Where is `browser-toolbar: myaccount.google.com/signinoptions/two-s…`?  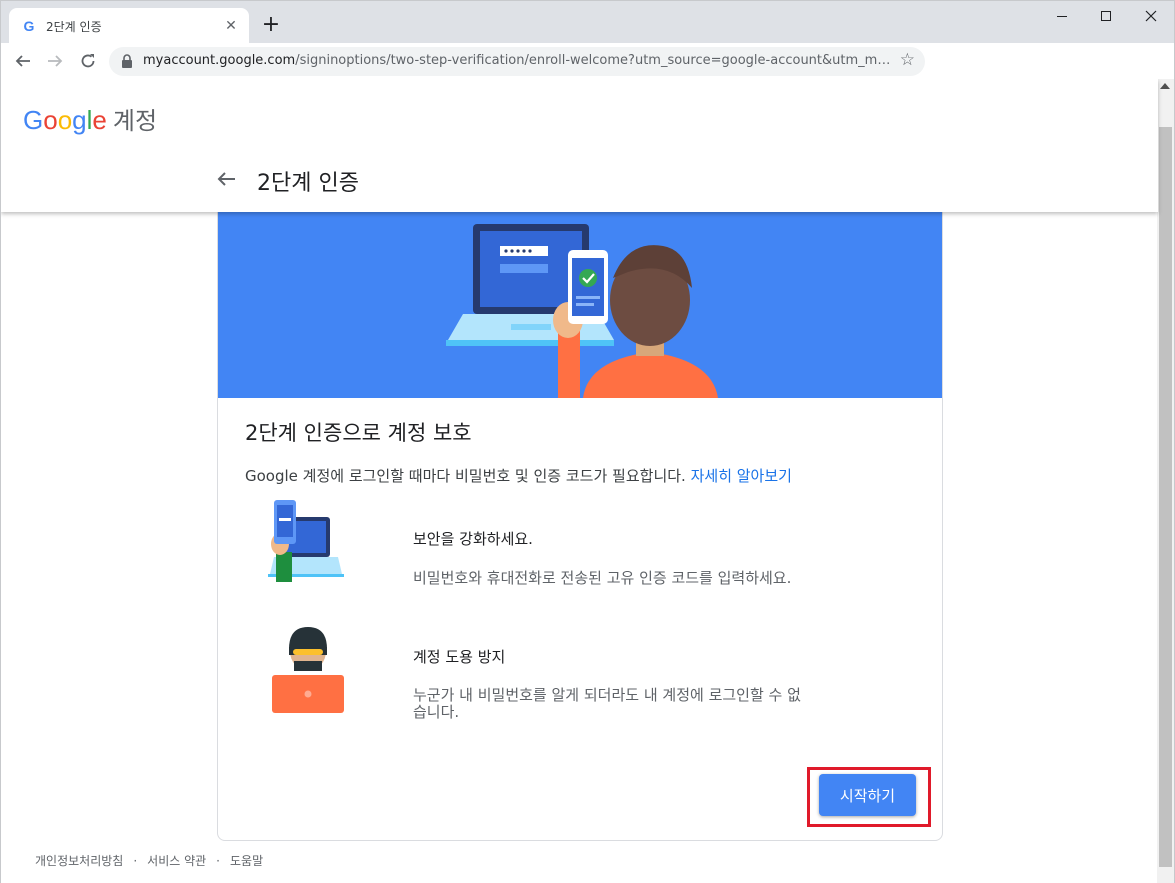
browser-toolbar: myaccount.google.com/signinoptions/two-s… is located at coordinates (587, 61).